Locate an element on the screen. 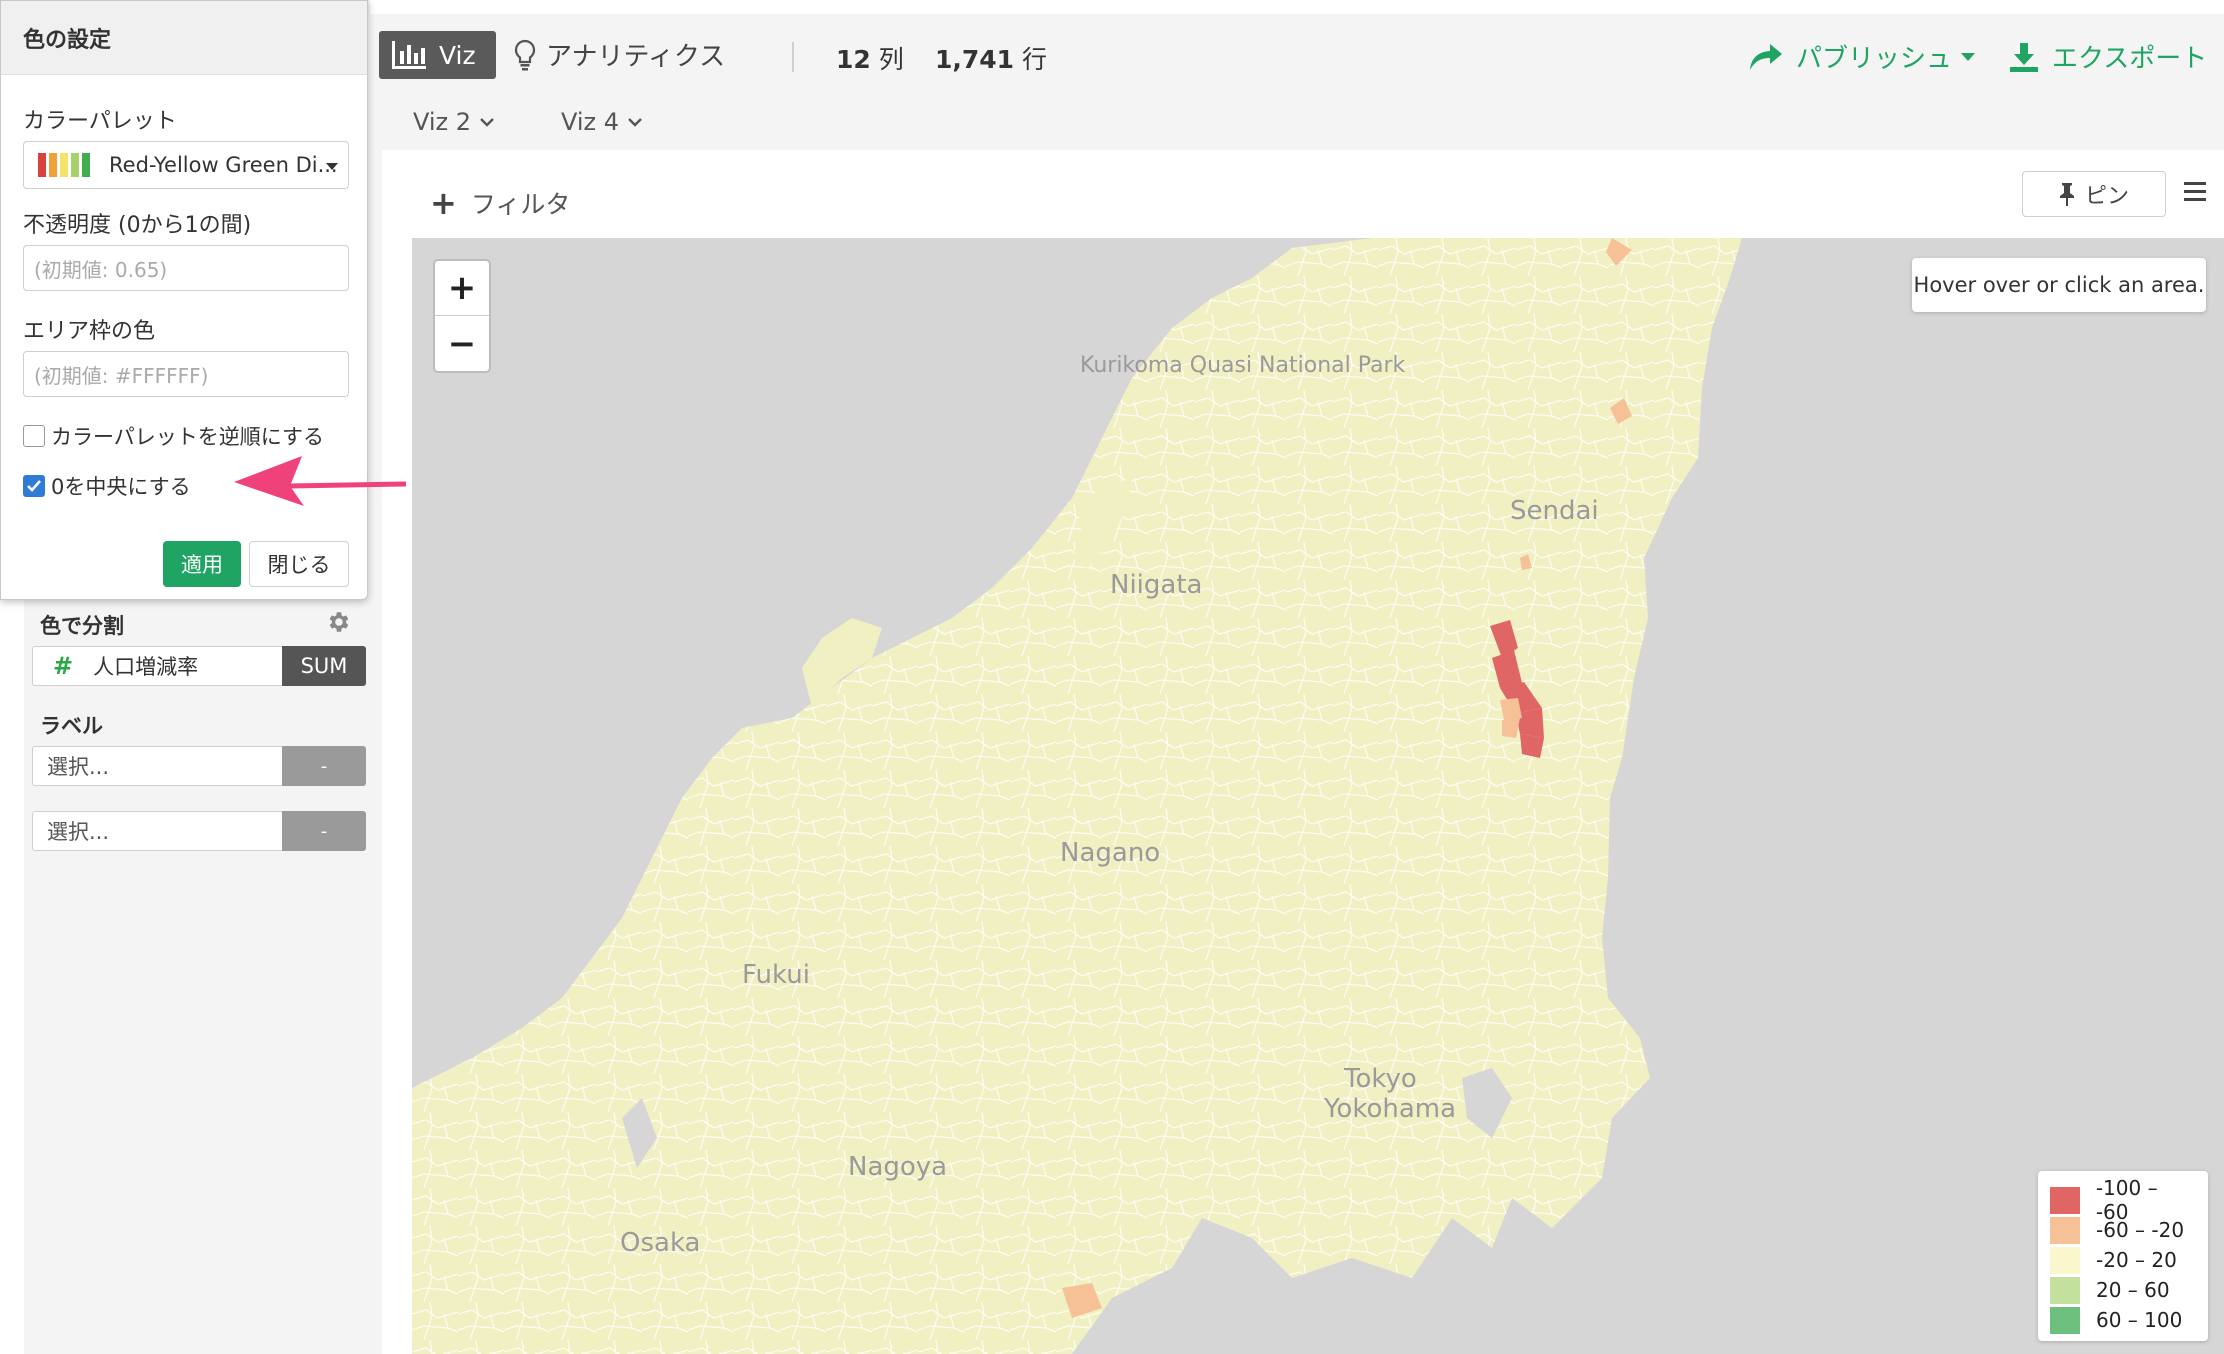 The image size is (2224, 1354). palette-swatch is located at coordinates (65, 165).